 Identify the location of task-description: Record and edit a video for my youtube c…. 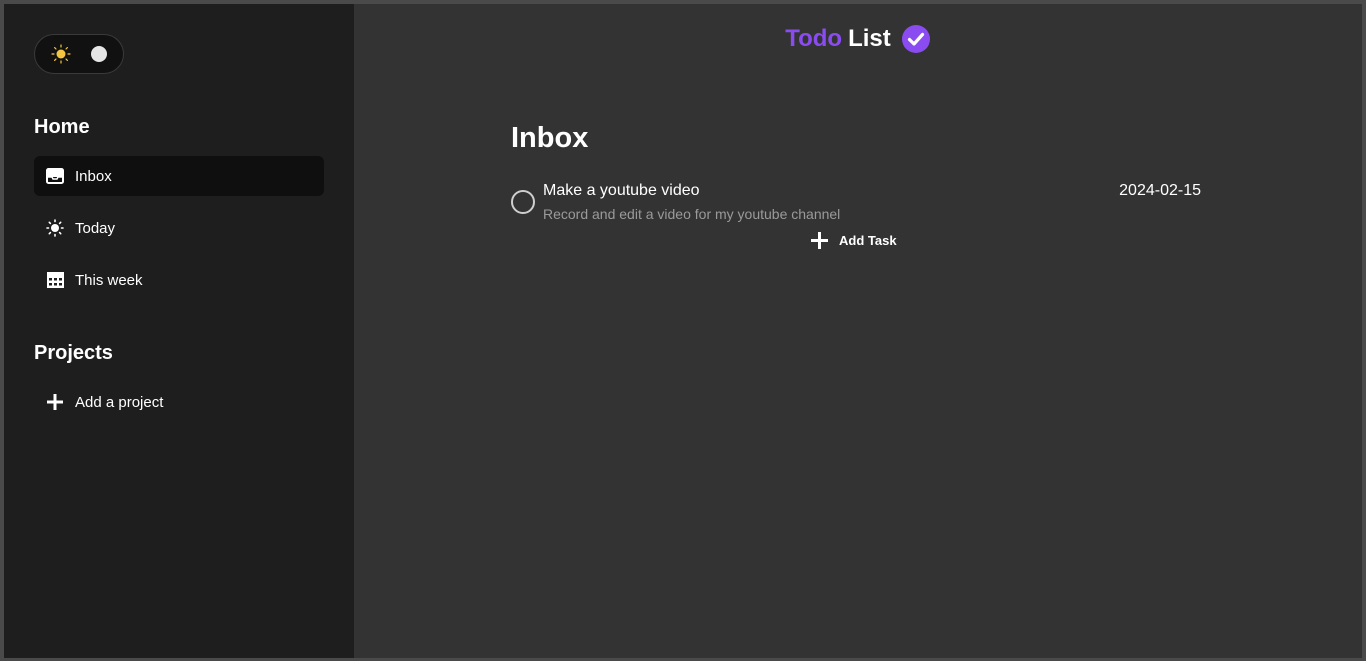
(692, 214).